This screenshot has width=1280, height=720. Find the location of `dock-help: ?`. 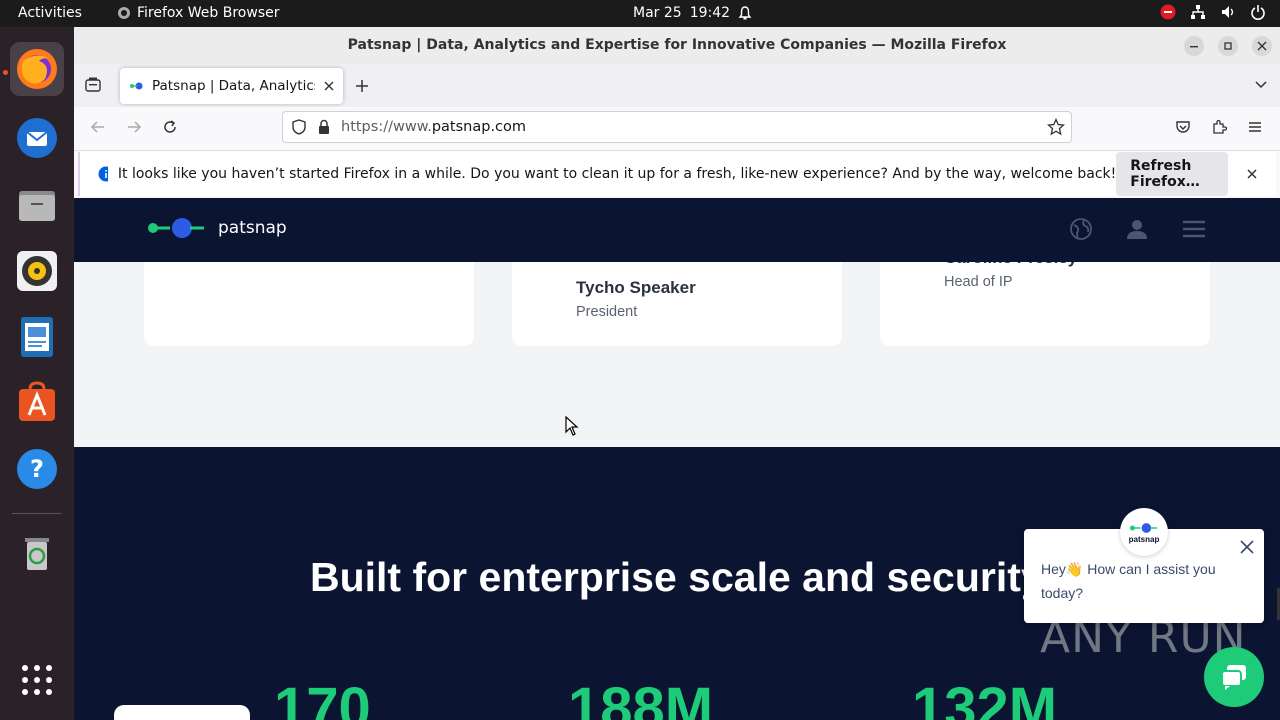

dock-help: ? is located at coordinates (37, 469).